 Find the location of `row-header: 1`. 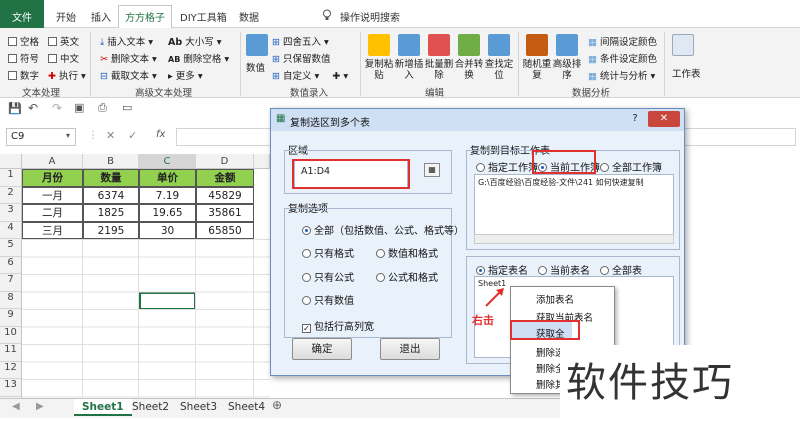

row-header: 1 is located at coordinates (11, 178).